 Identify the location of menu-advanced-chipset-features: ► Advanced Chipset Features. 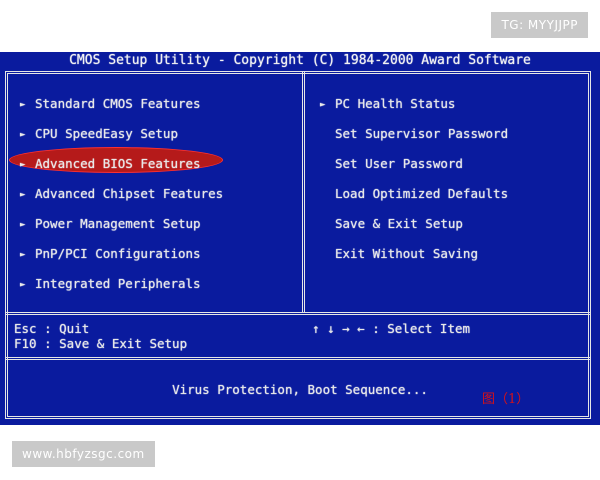
(121, 194).